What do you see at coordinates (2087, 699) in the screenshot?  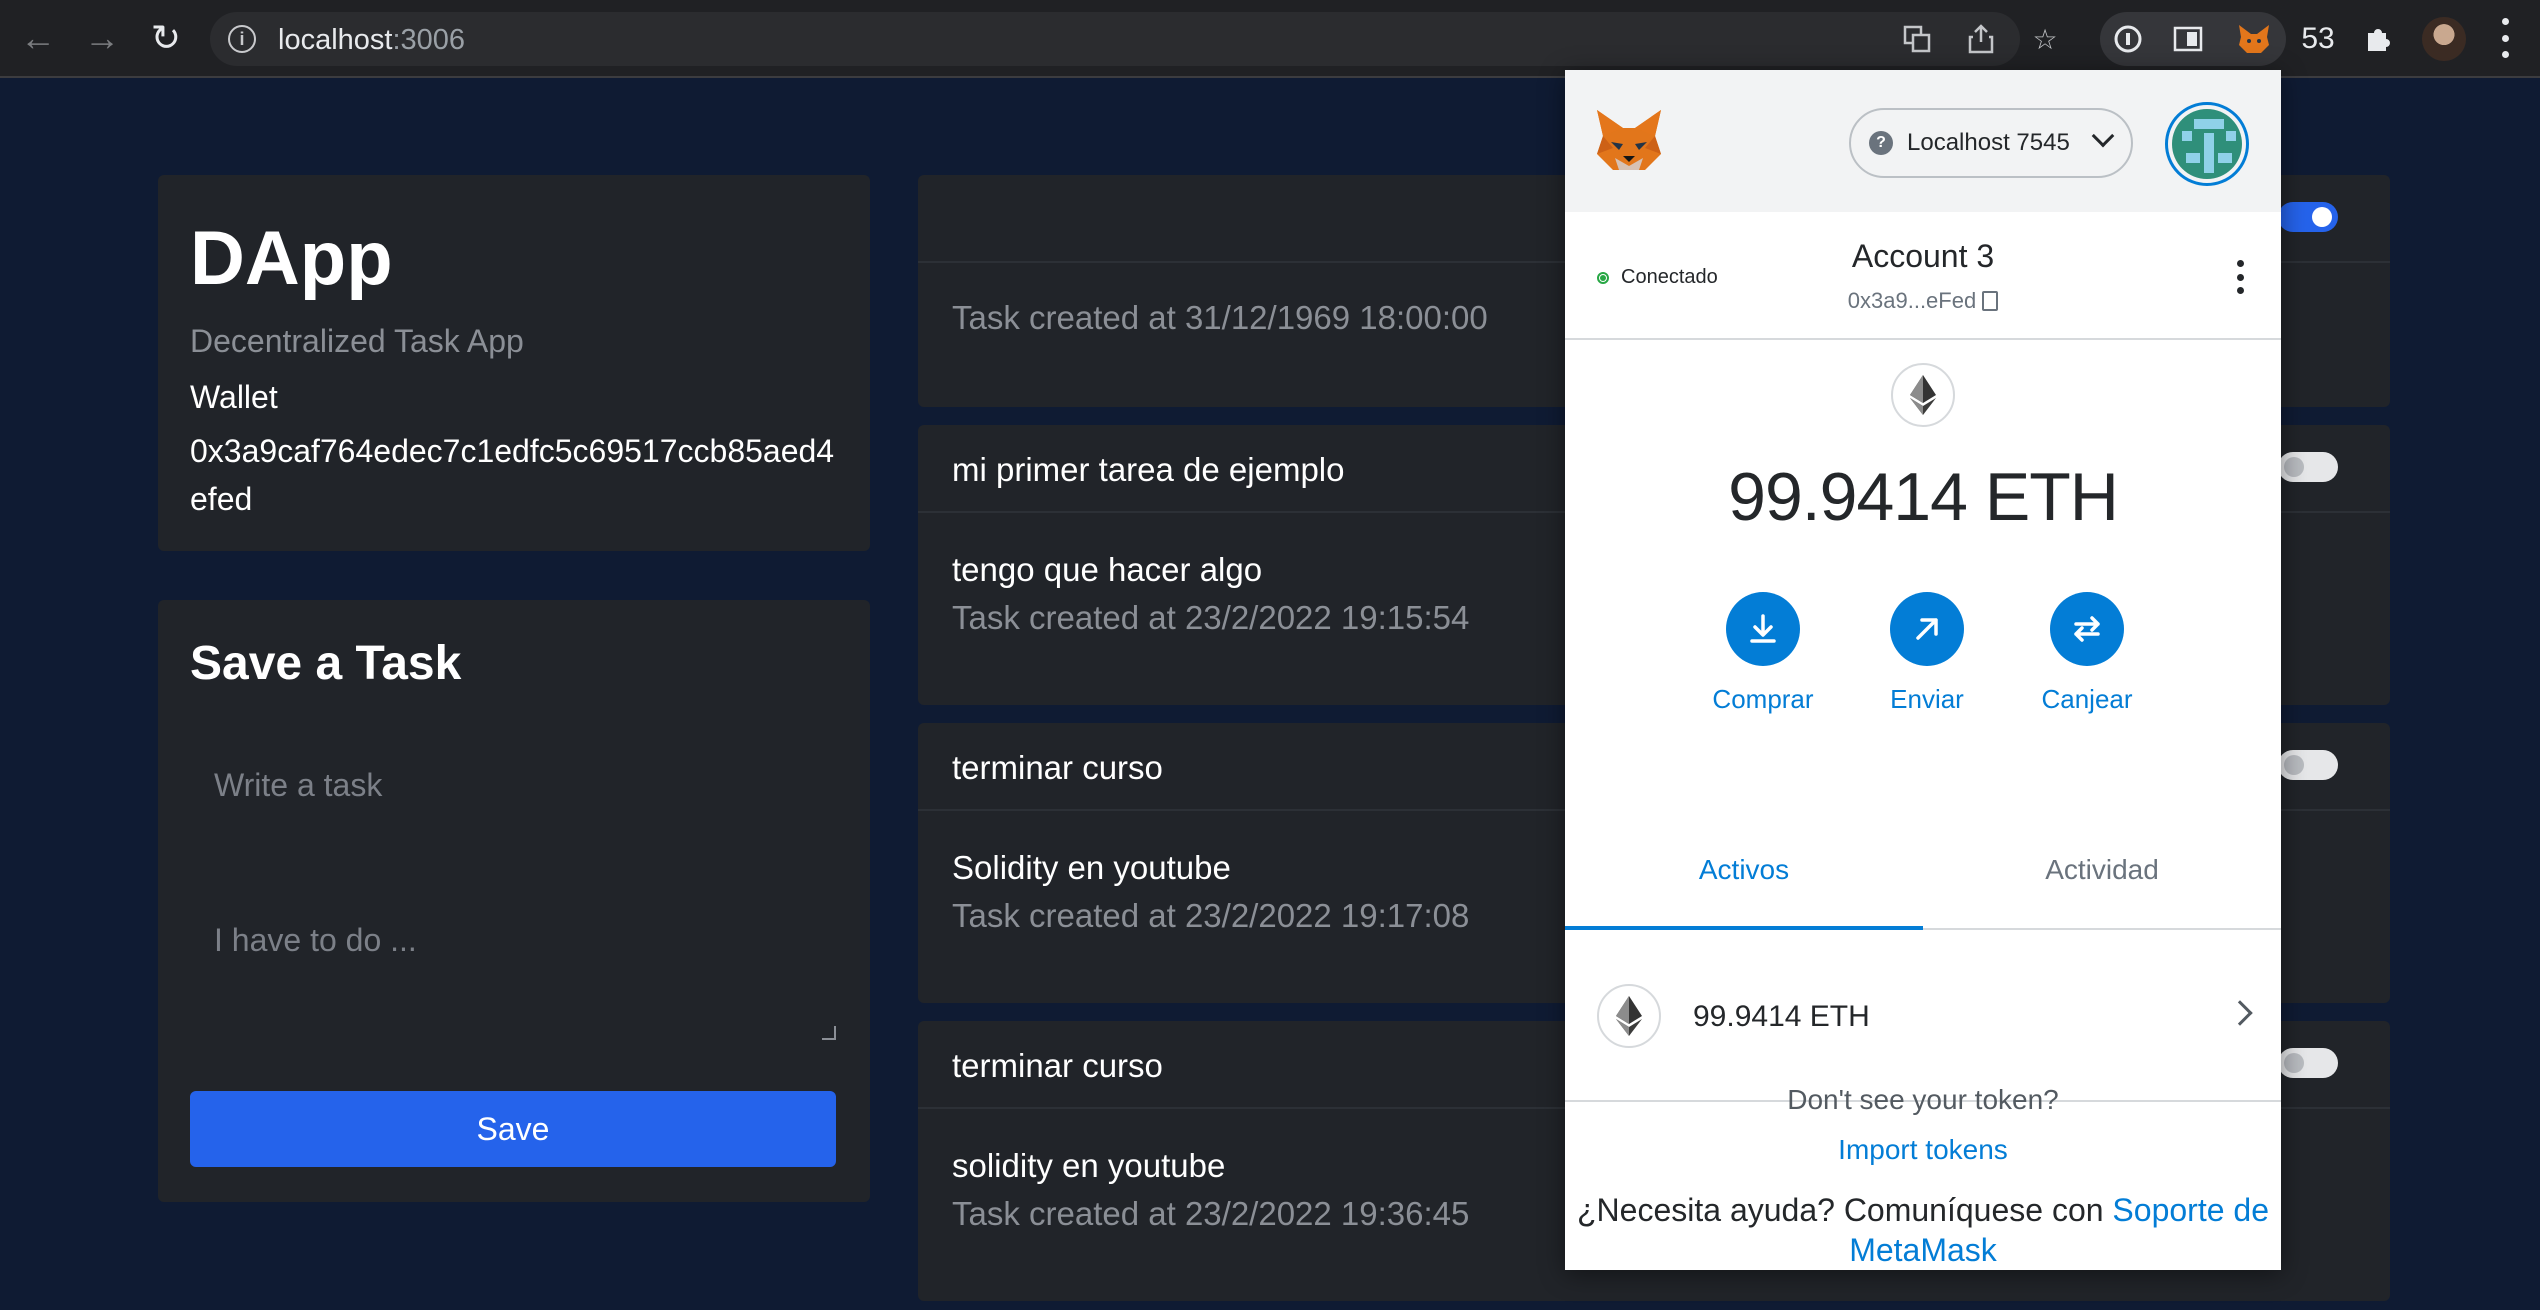 I see `swap-label: Canjear` at bounding box center [2087, 699].